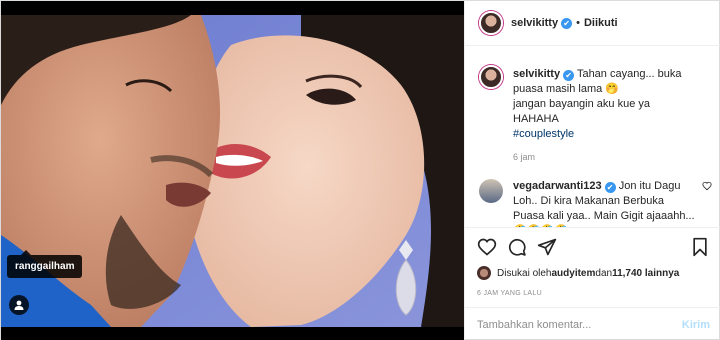 The image size is (720, 340). Describe the element at coordinates (604, 273) in the screenshot. I see `likes-middle: dan` at that location.